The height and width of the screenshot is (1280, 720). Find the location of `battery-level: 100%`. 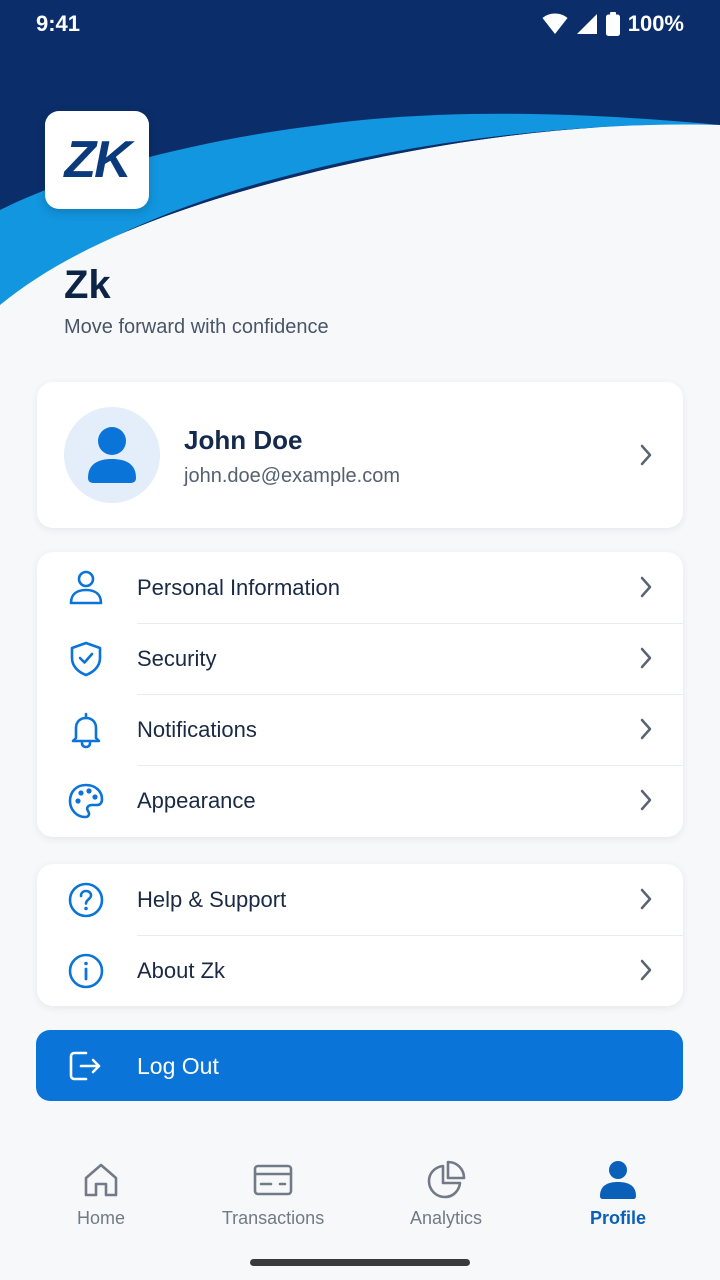

battery-level: 100% is located at coordinates (655, 23).